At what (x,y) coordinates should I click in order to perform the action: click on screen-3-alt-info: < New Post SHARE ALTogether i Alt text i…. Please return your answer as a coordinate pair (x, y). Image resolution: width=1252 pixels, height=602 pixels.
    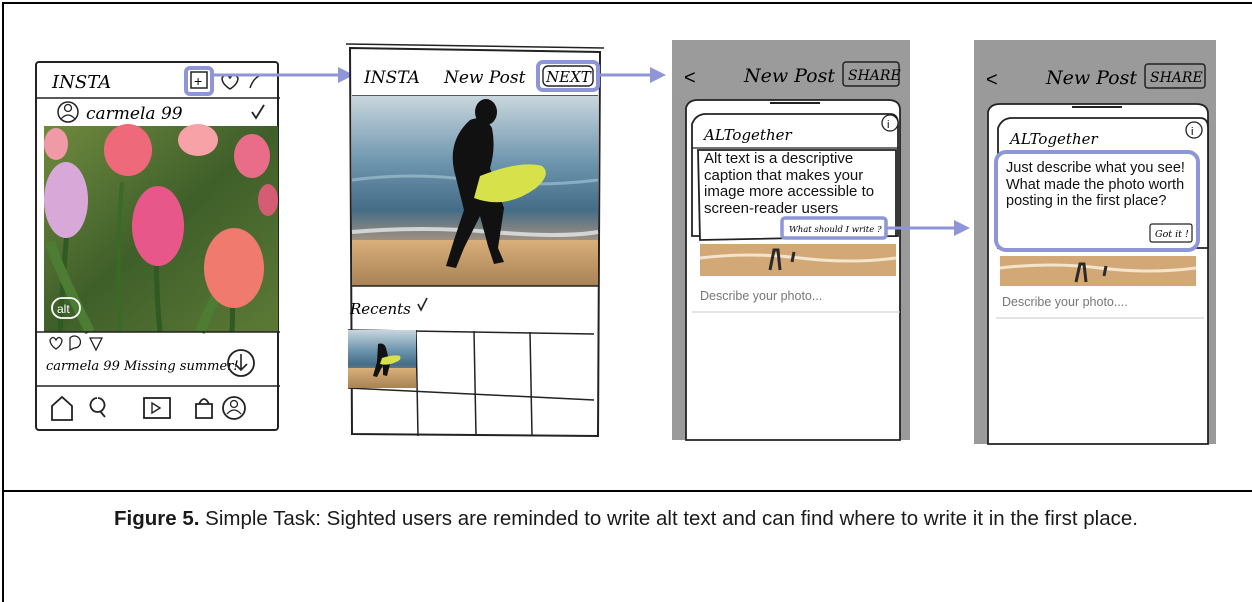
    Looking at the image, I should click on (791, 240).